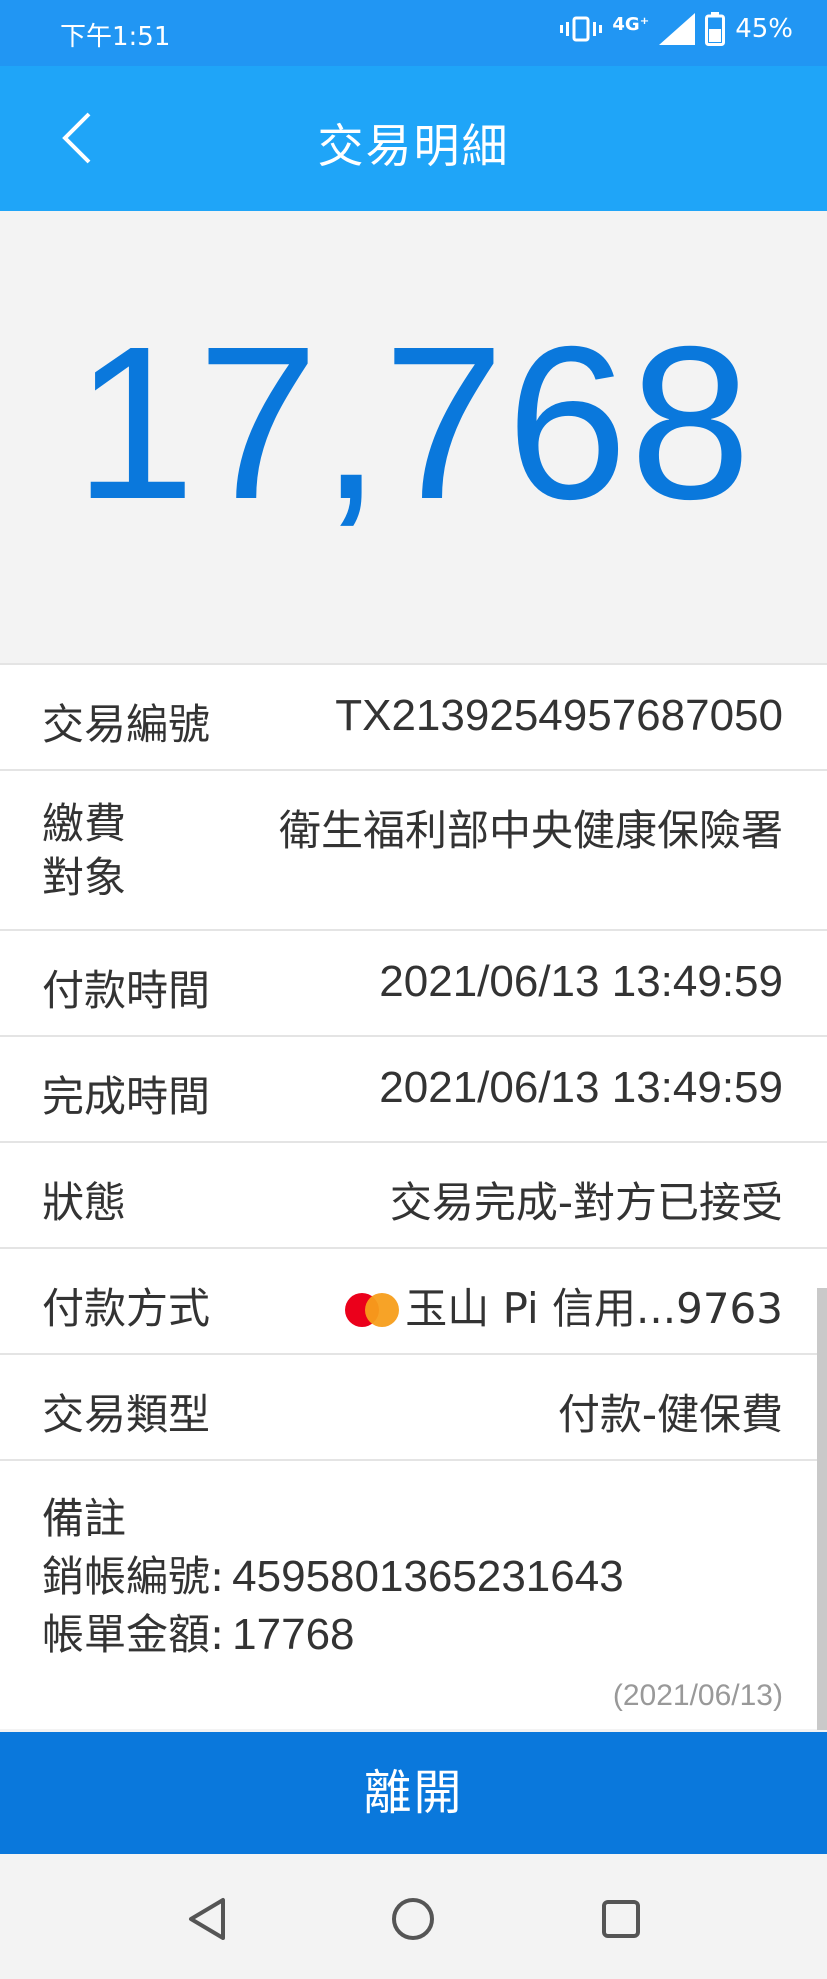 The width and height of the screenshot is (827, 1979). Describe the element at coordinates (413, 1406) in the screenshot. I see `detail-row-transaction-type: 交易類型 付款-健保費` at that location.